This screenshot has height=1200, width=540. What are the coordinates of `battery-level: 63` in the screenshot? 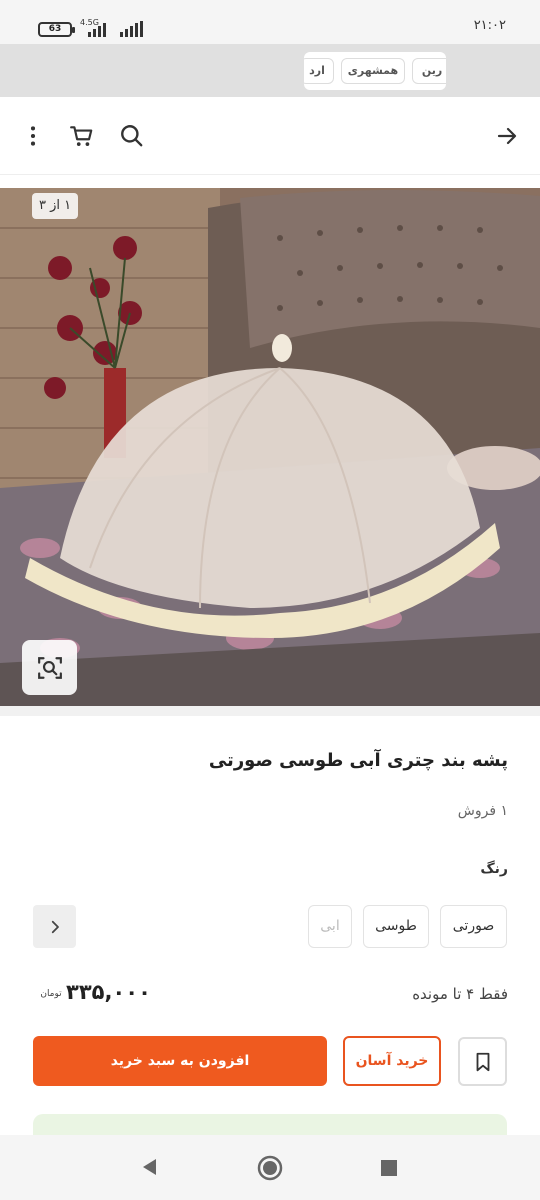 It's located at (55, 29).